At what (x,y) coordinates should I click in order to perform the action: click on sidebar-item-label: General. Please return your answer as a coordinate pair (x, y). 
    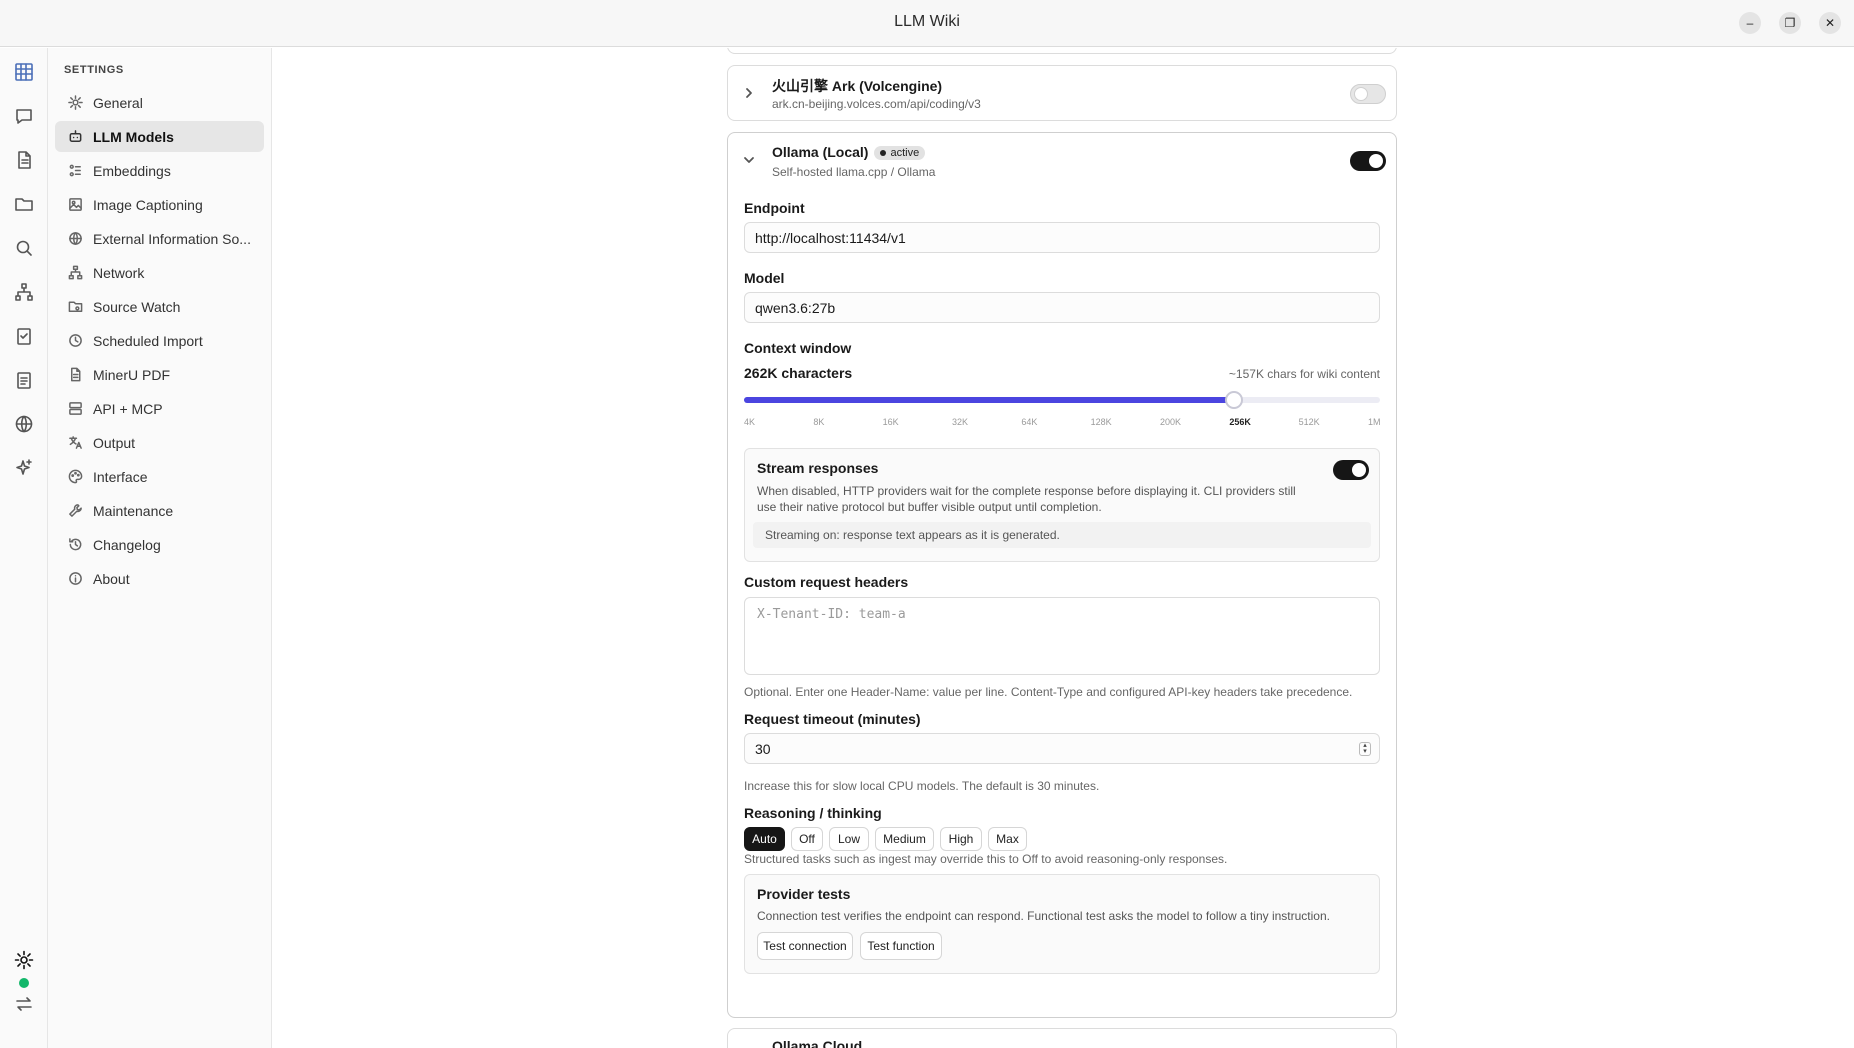
    Looking at the image, I should click on (118, 102).